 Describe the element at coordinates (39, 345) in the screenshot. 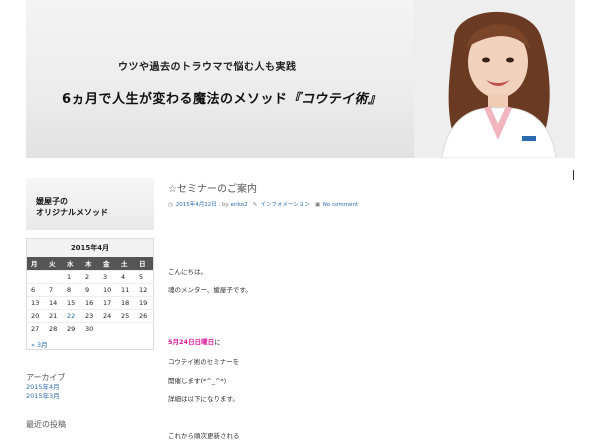

I see `calendar-prev-month-link: « 3月` at that location.